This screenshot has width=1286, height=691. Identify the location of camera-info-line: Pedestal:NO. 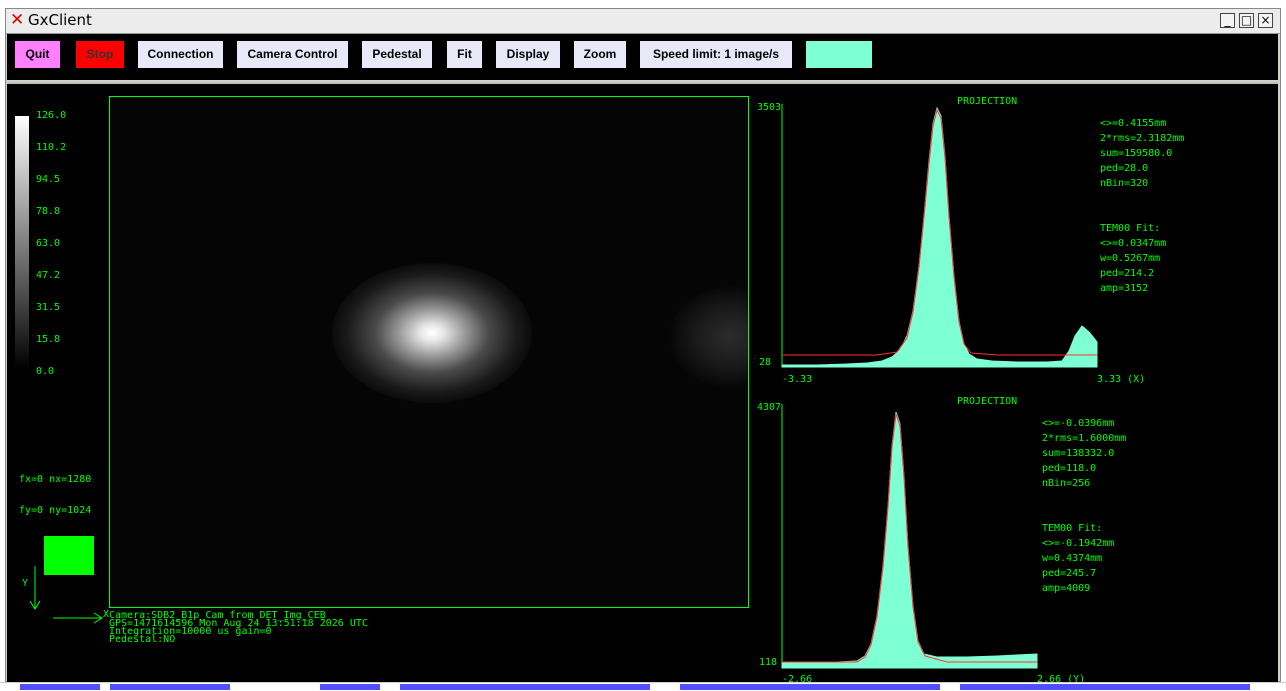
(142, 639).